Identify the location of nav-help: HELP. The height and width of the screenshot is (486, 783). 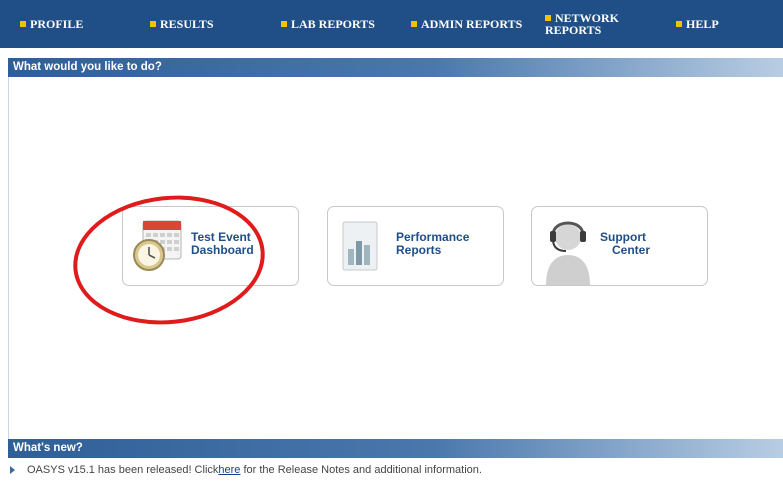
(697, 24).